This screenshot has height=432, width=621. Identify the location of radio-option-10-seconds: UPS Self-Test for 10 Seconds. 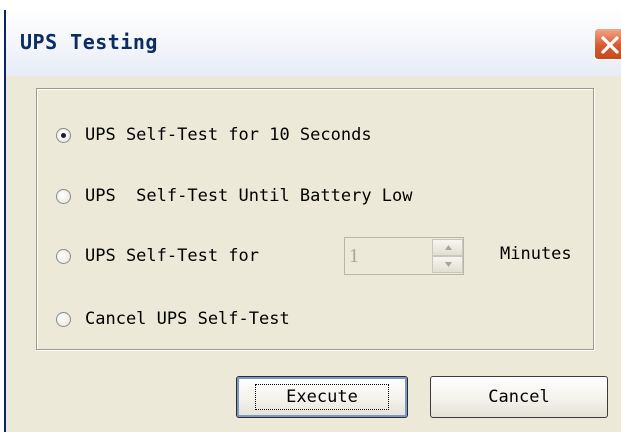
(214, 135).